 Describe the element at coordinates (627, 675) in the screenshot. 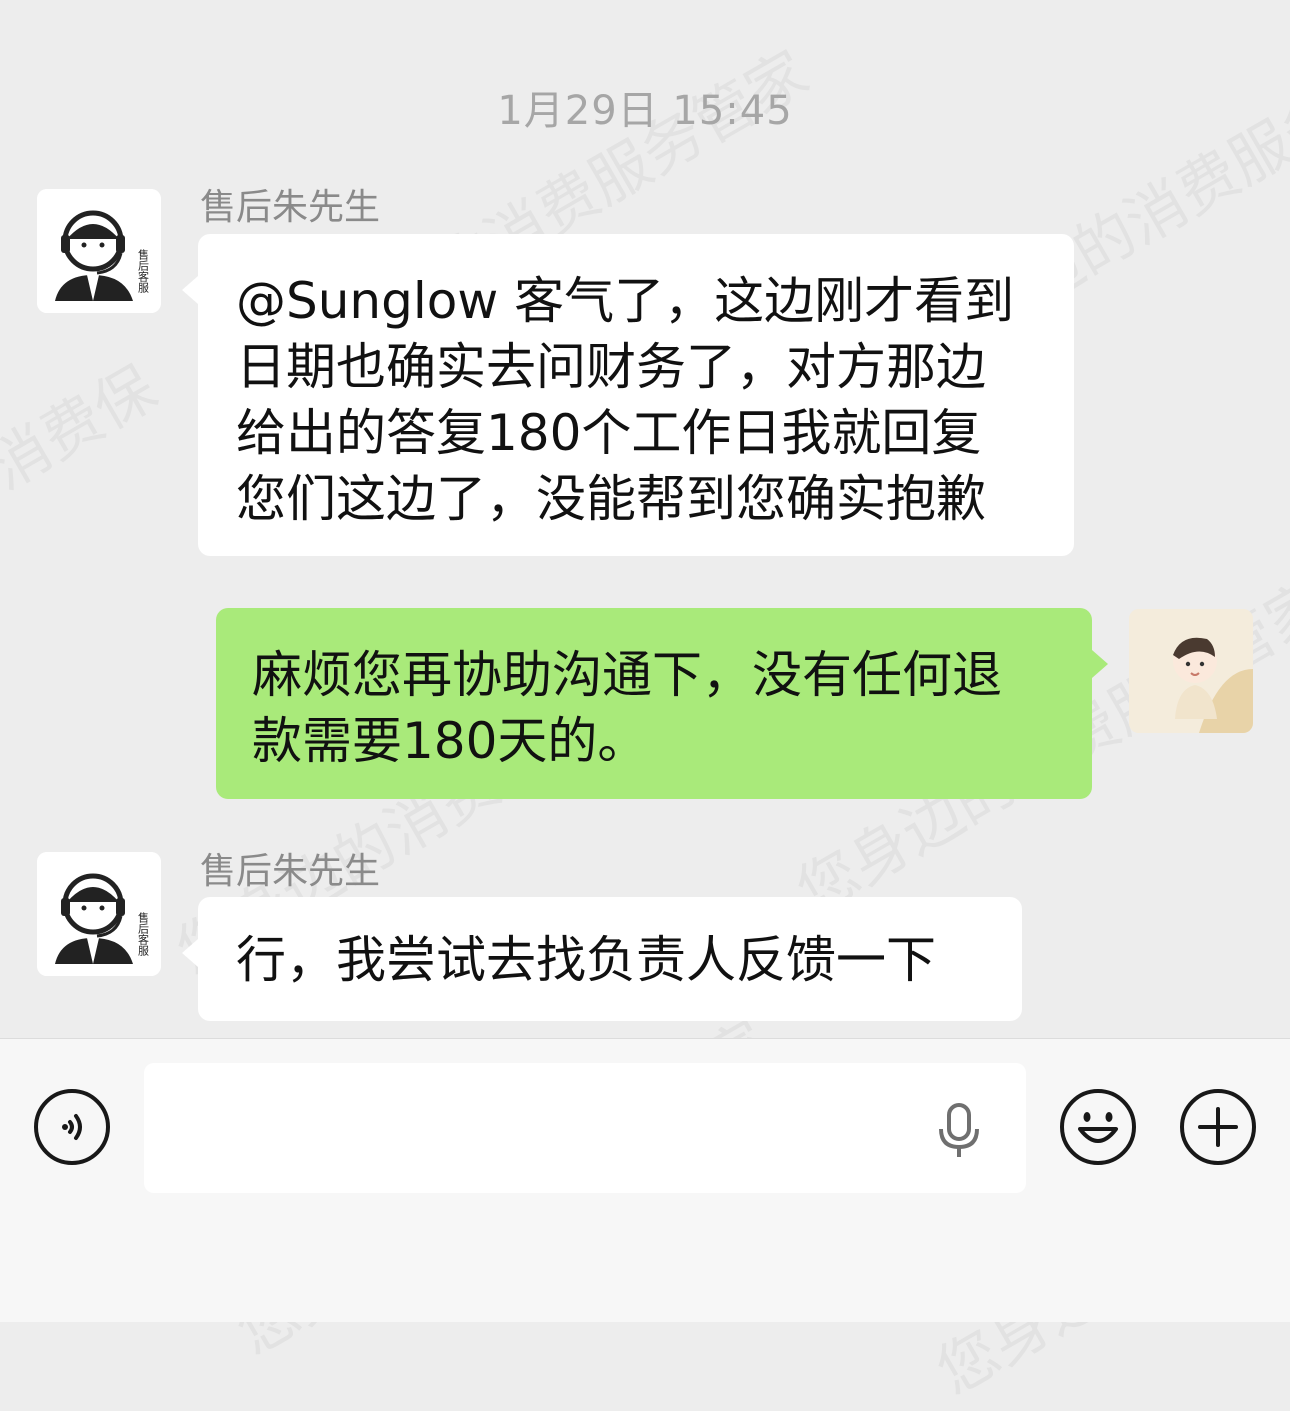

I see `message-text-line: 麻烦您再协助沟通下，没有任何退` at that location.